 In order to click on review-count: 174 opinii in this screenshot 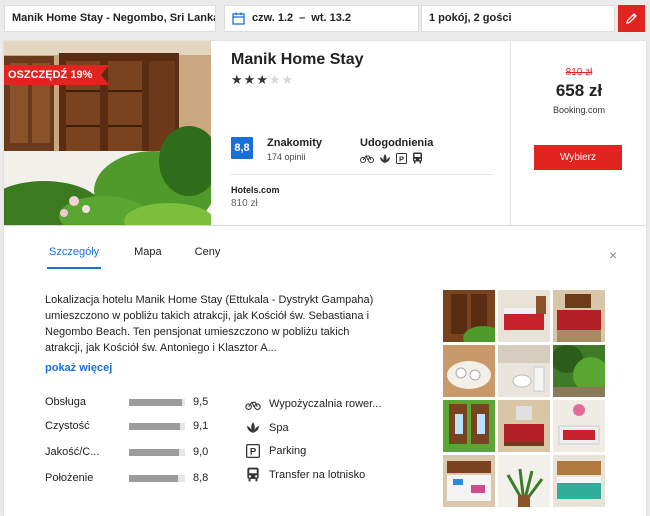, I will do `click(286, 157)`.